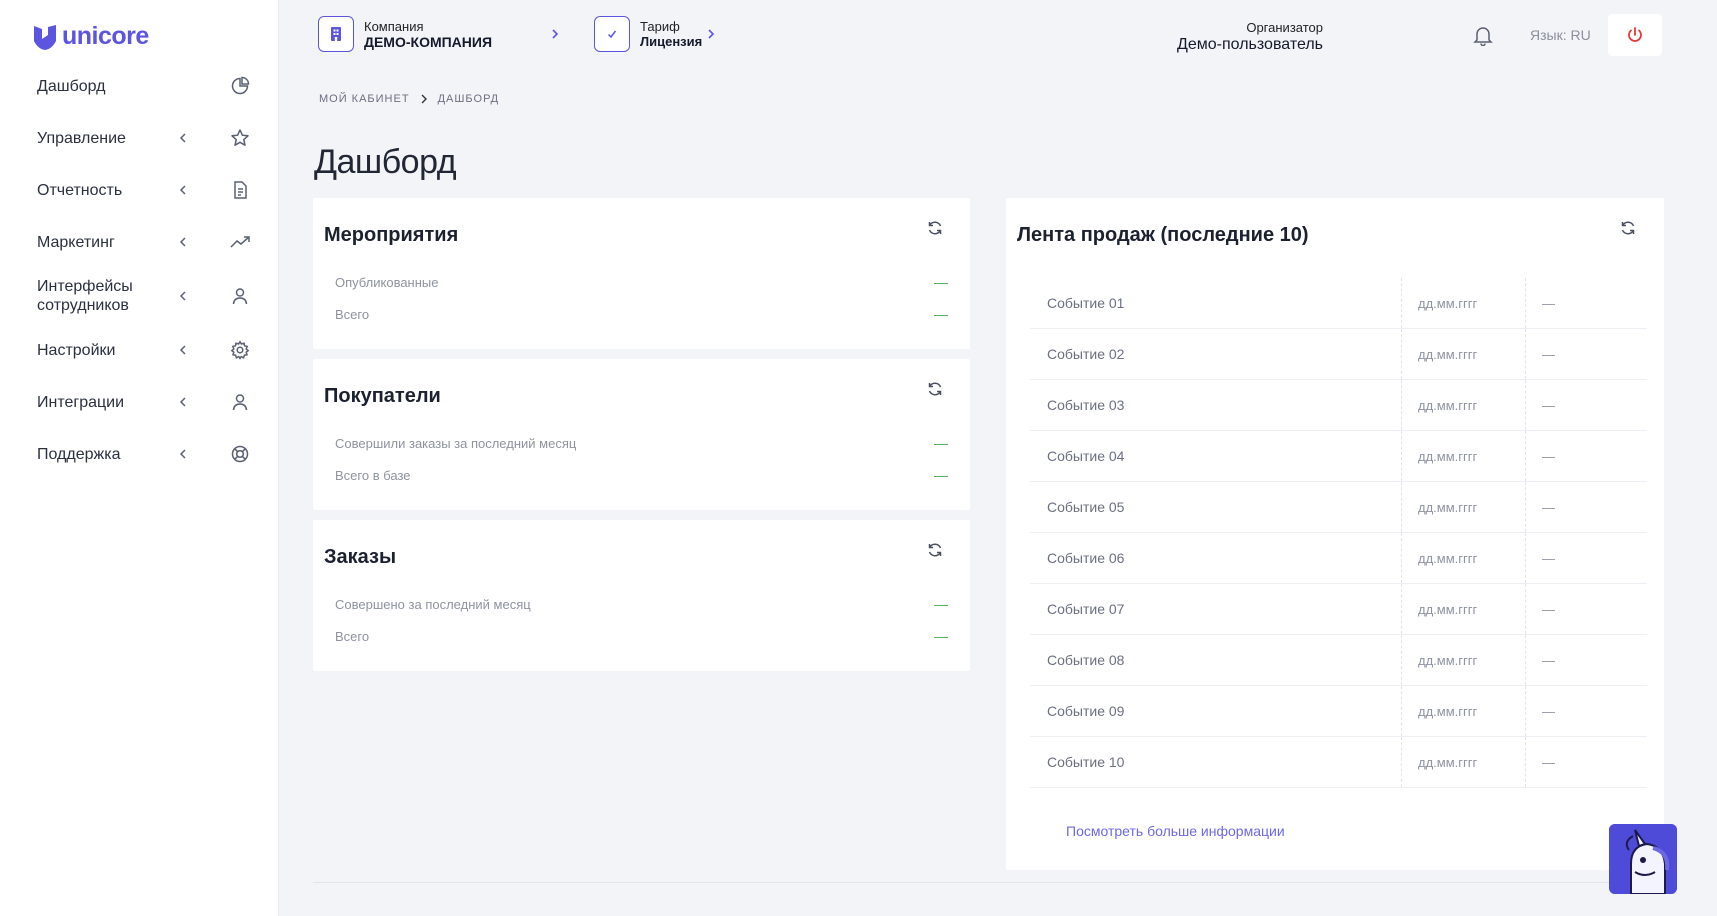 This screenshot has width=1717, height=916. I want to click on table-row: Событие 02 дд.мм.гггг —, so click(1338, 354).